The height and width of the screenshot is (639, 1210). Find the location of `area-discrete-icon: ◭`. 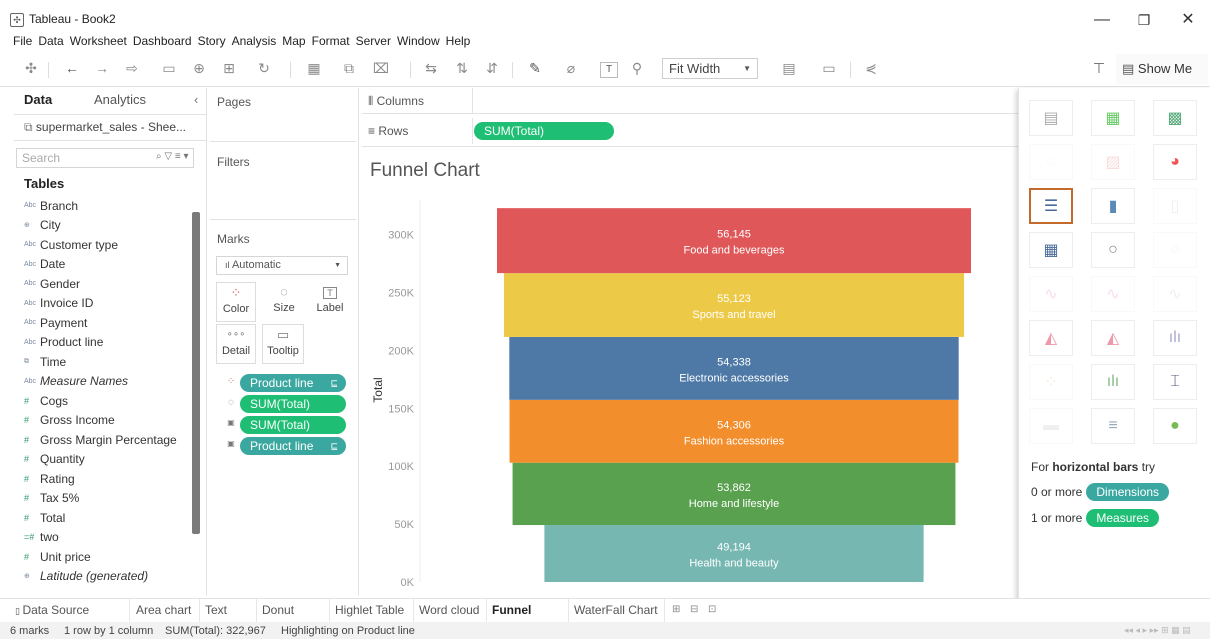

area-discrete-icon: ◭ is located at coordinates (1113, 338).